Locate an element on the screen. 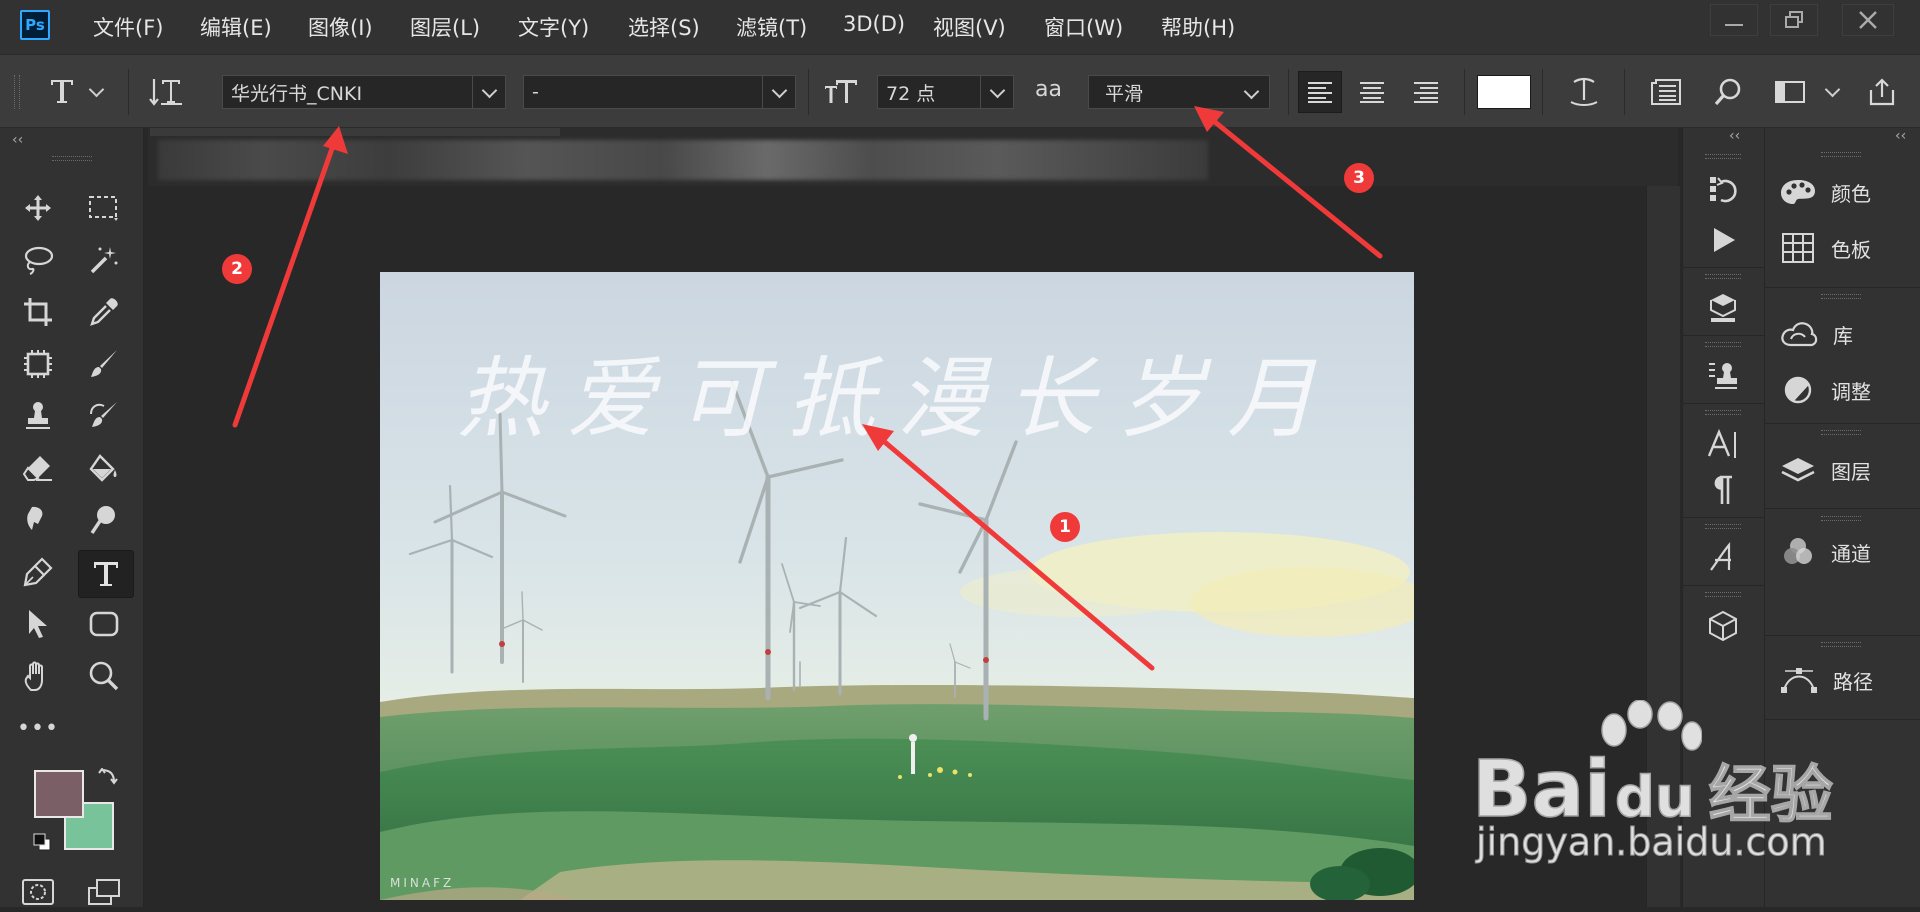  annotation-badge-3: 3 is located at coordinates (1359, 178).